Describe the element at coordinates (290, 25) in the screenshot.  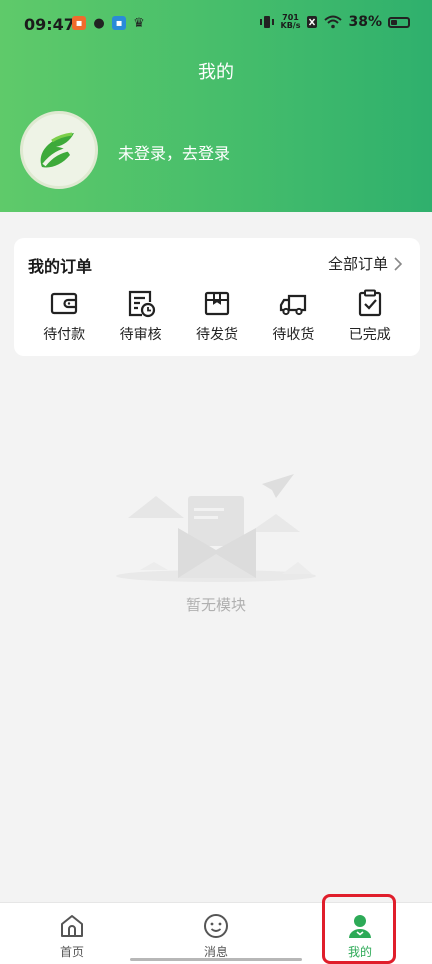
I see `net-speed-unit: KB/s` at that location.